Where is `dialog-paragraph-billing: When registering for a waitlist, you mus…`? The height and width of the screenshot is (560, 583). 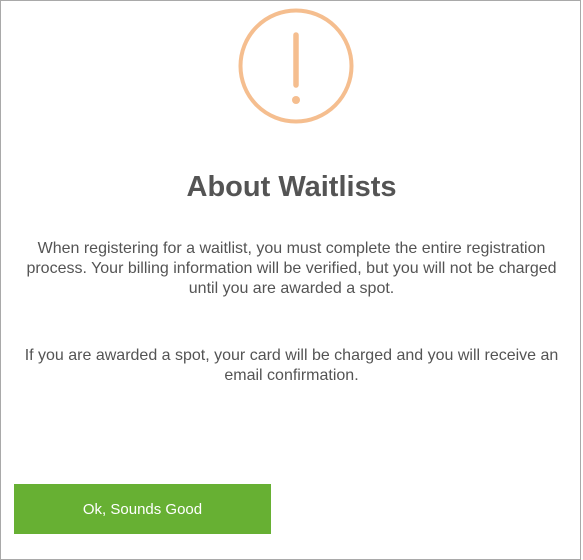
dialog-paragraph-billing: When registering for a waitlist, you mus… is located at coordinates (291, 268).